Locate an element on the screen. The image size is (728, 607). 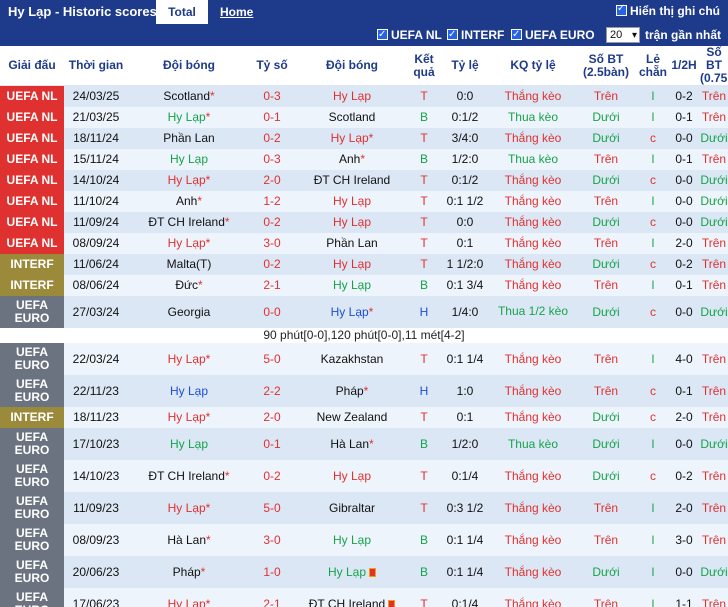
away-team: Scotland is located at coordinates (352, 117).